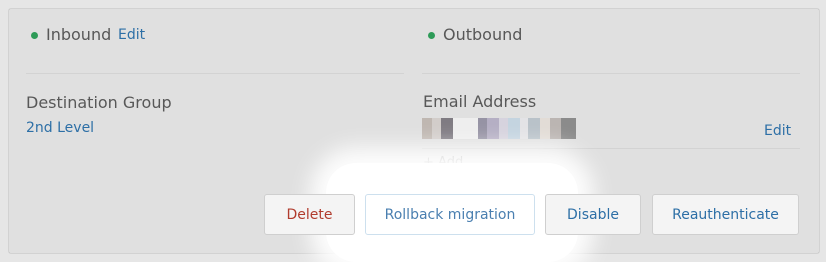  What do you see at coordinates (611, 73) in the screenshot?
I see `outbound-divider` at bounding box center [611, 73].